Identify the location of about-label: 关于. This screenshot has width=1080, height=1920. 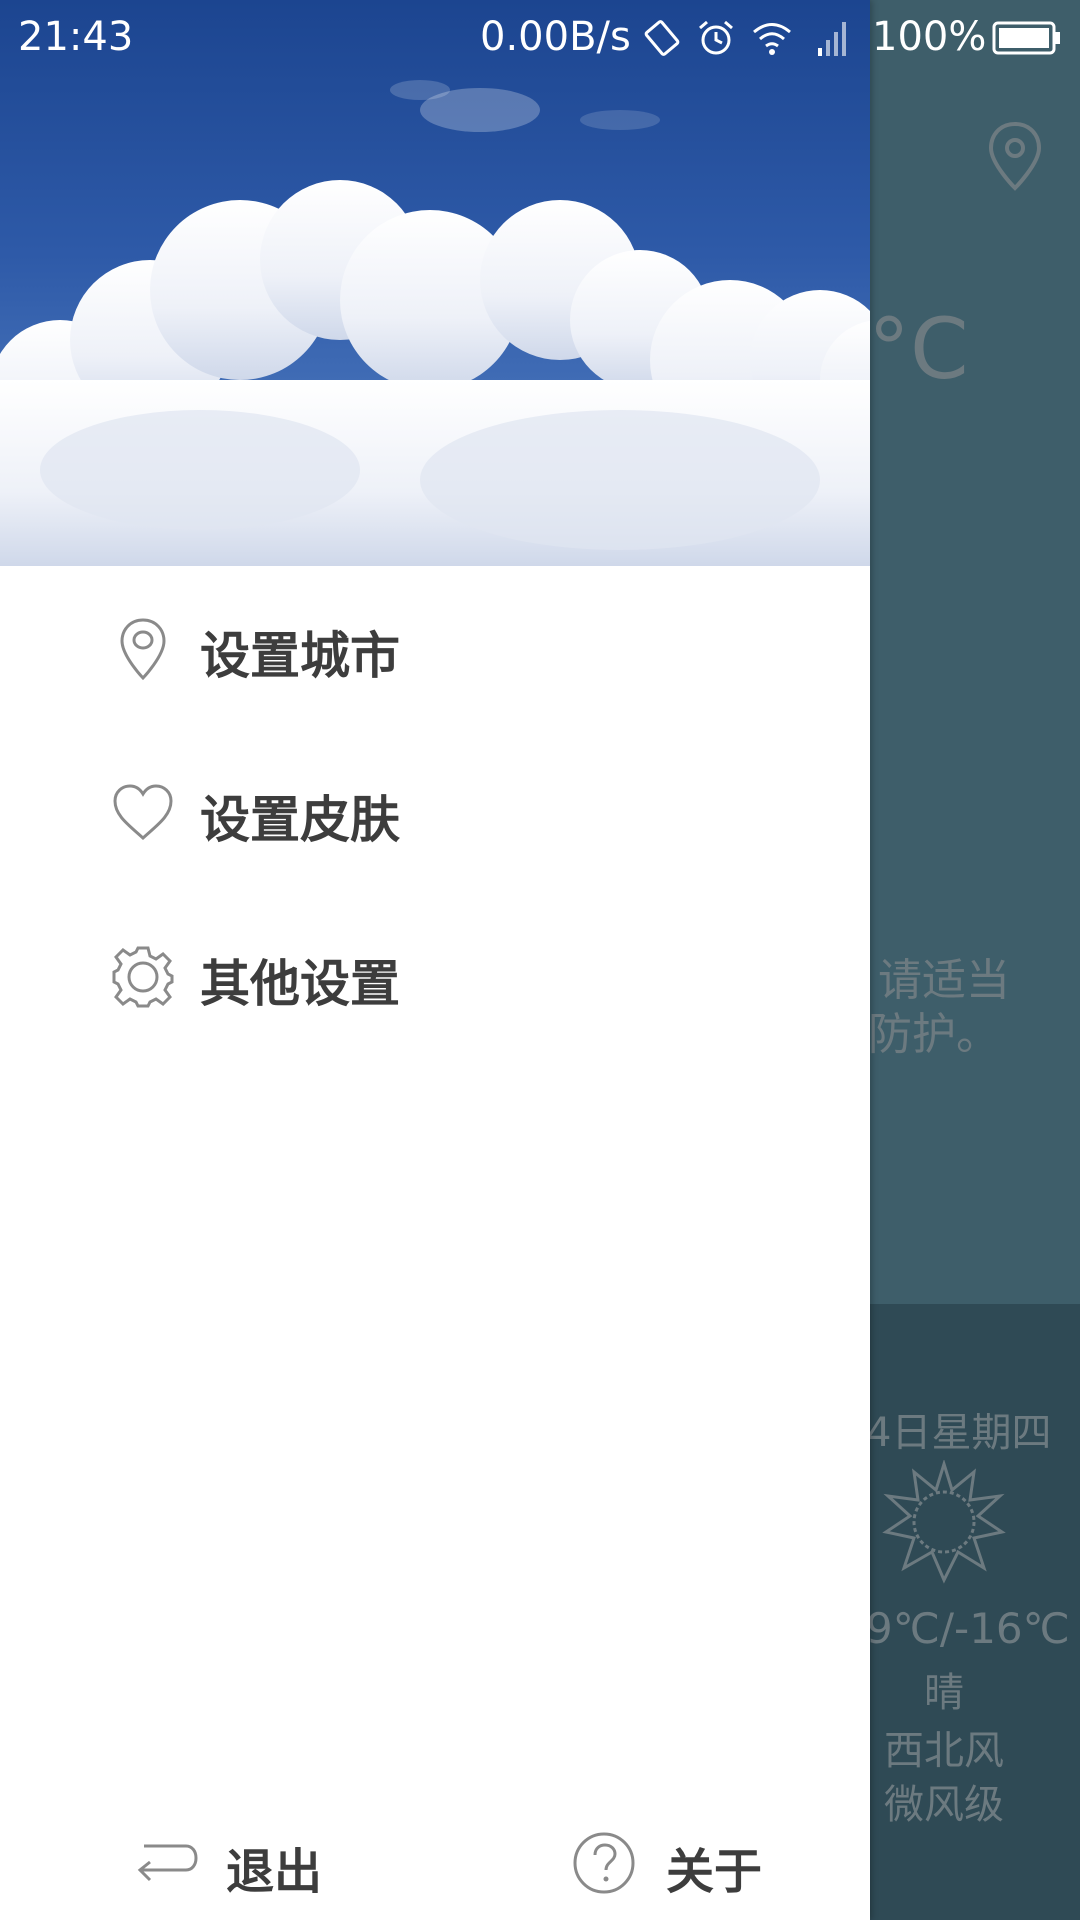
(714, 1872).